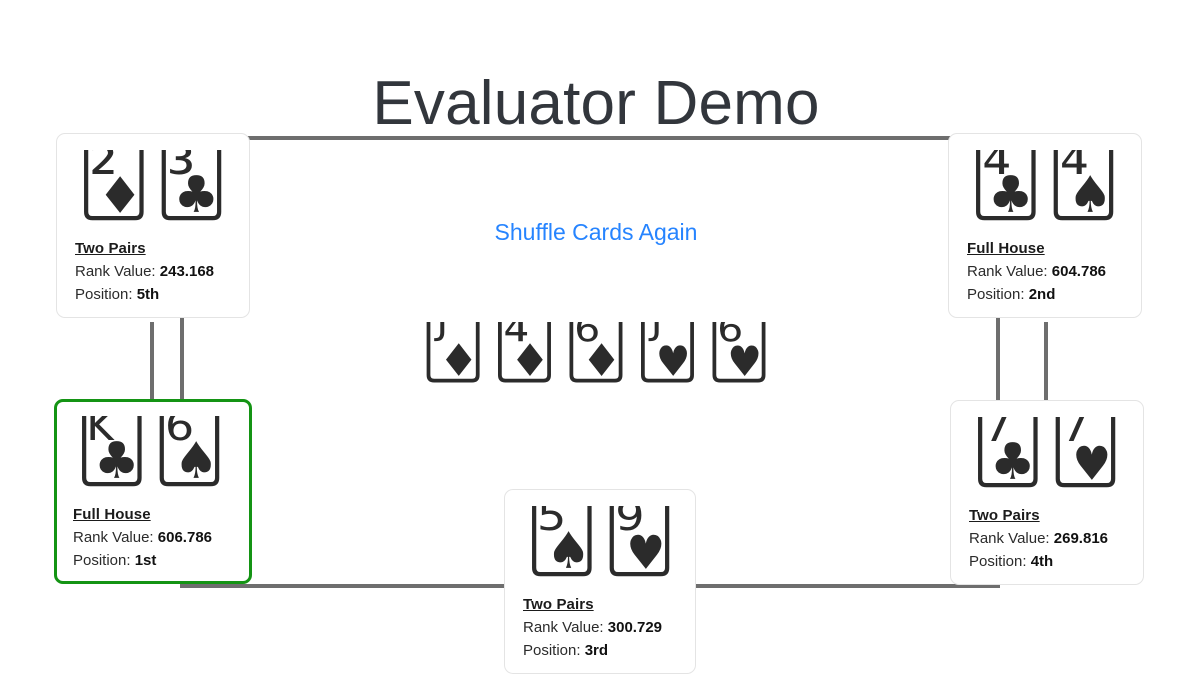 The height and width of the screenshot is (699, 1192). I want to click on rank-value-row-p2: Rank Value: 604.786, so click(1045, 271).